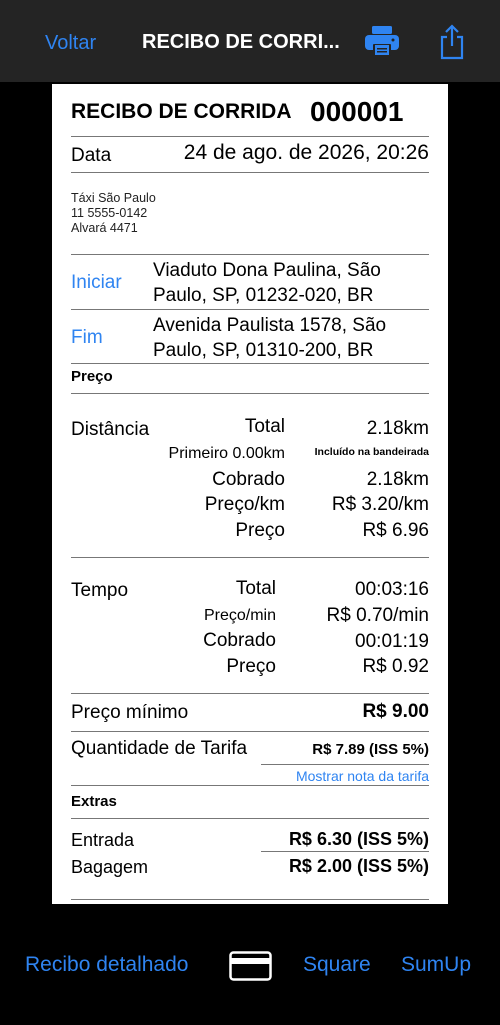  Describe the element at coordinates (362, 776) in the screenshot. I see `show-fare-note-link: Mostrar nota da tarifa` at that location.